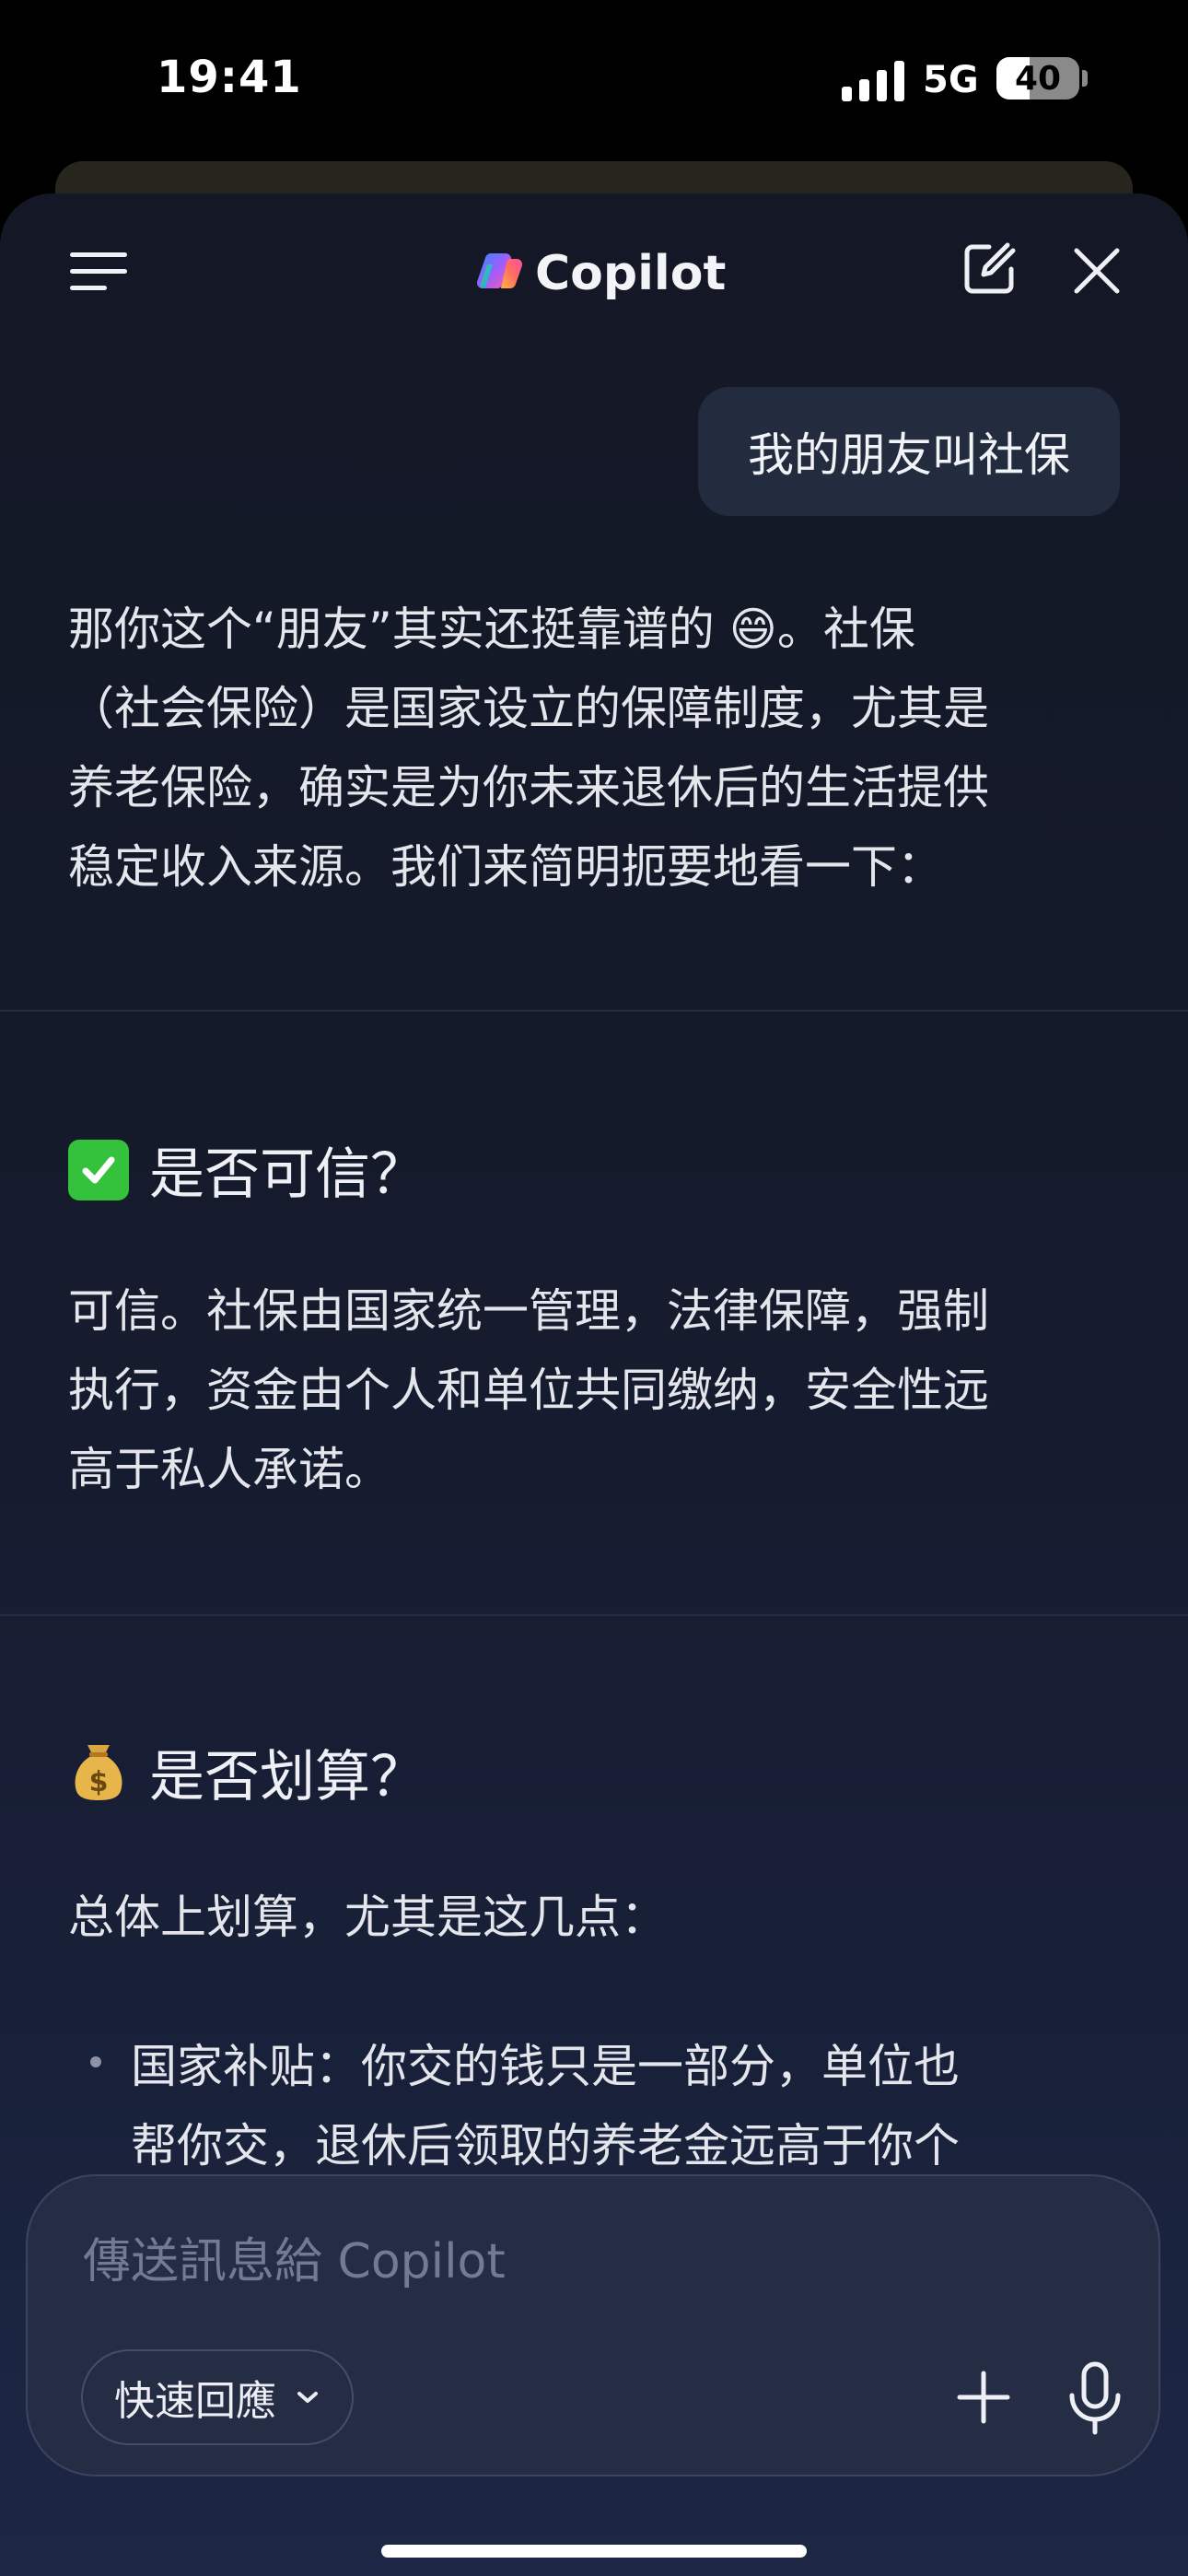 The width and height of the screenshot is (1188, 2576). I want to click on section-heading-text: 是否划算？, so click(287, 1777).